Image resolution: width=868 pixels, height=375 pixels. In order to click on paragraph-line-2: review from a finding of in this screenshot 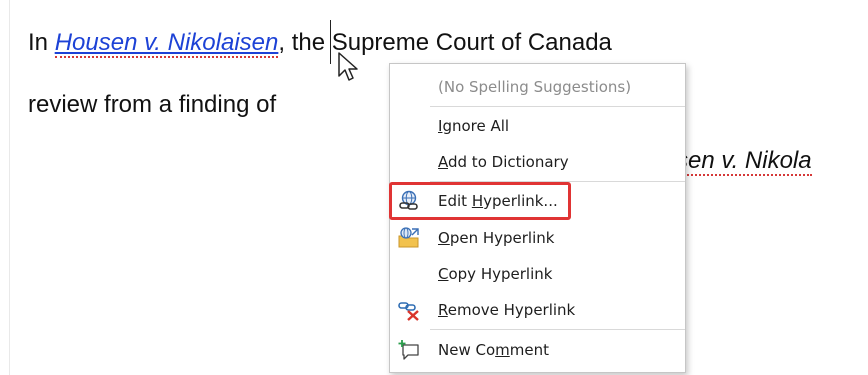, I will do `click(152, 105)`.